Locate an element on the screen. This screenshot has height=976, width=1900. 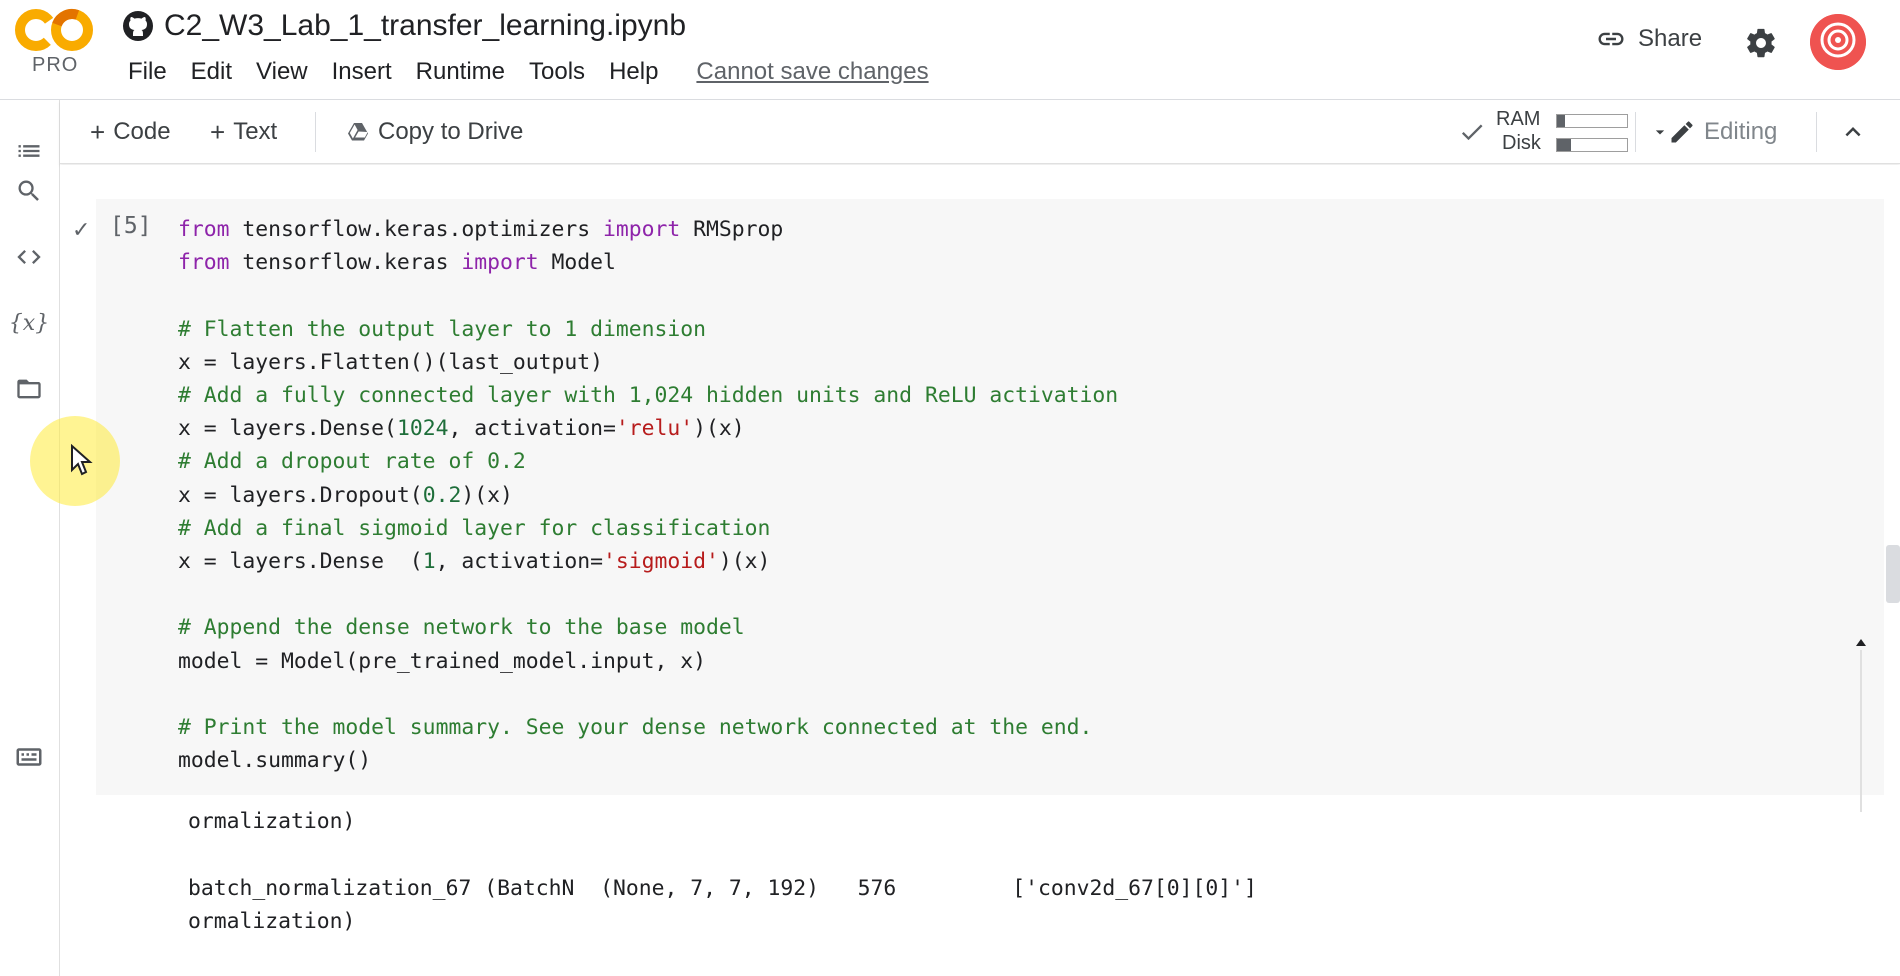
link-icon is located at coordinates (1611, 39).